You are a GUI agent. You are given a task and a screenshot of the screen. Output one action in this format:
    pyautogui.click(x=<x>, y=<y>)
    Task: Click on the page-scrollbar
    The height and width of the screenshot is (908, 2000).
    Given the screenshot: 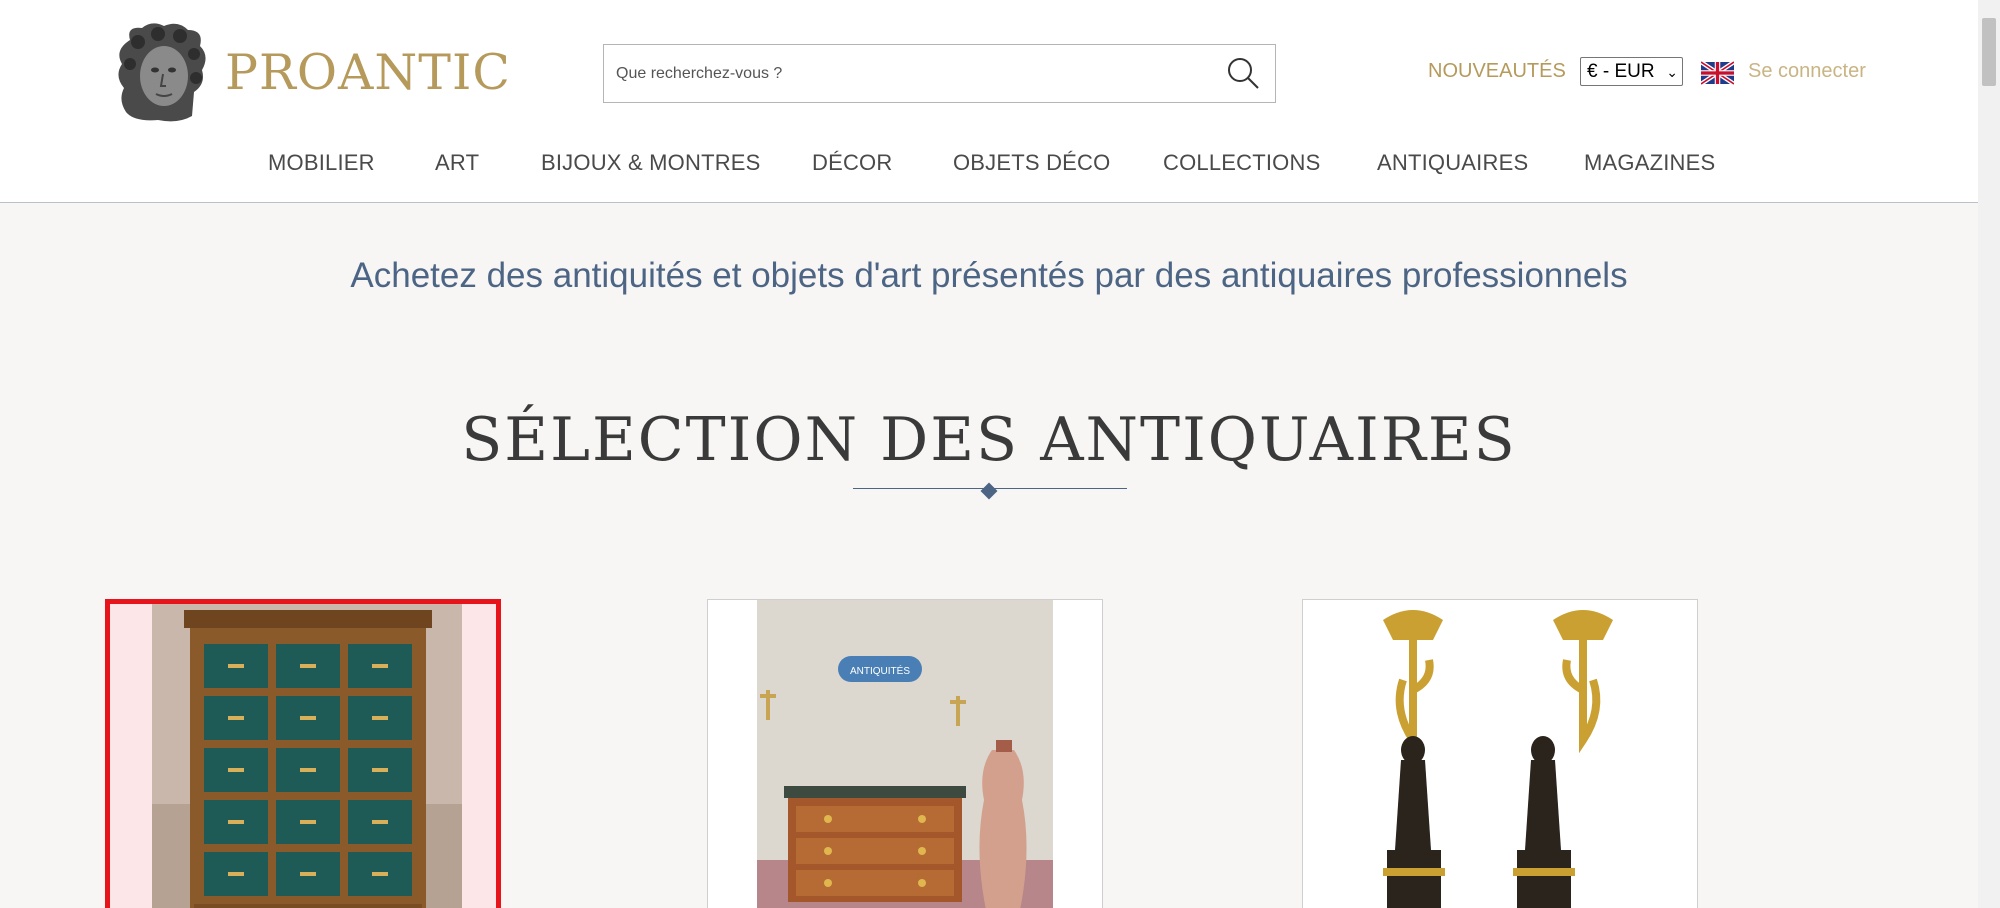 What is the action you would take?
    pyautogui.click(x=1989, y=454)
    